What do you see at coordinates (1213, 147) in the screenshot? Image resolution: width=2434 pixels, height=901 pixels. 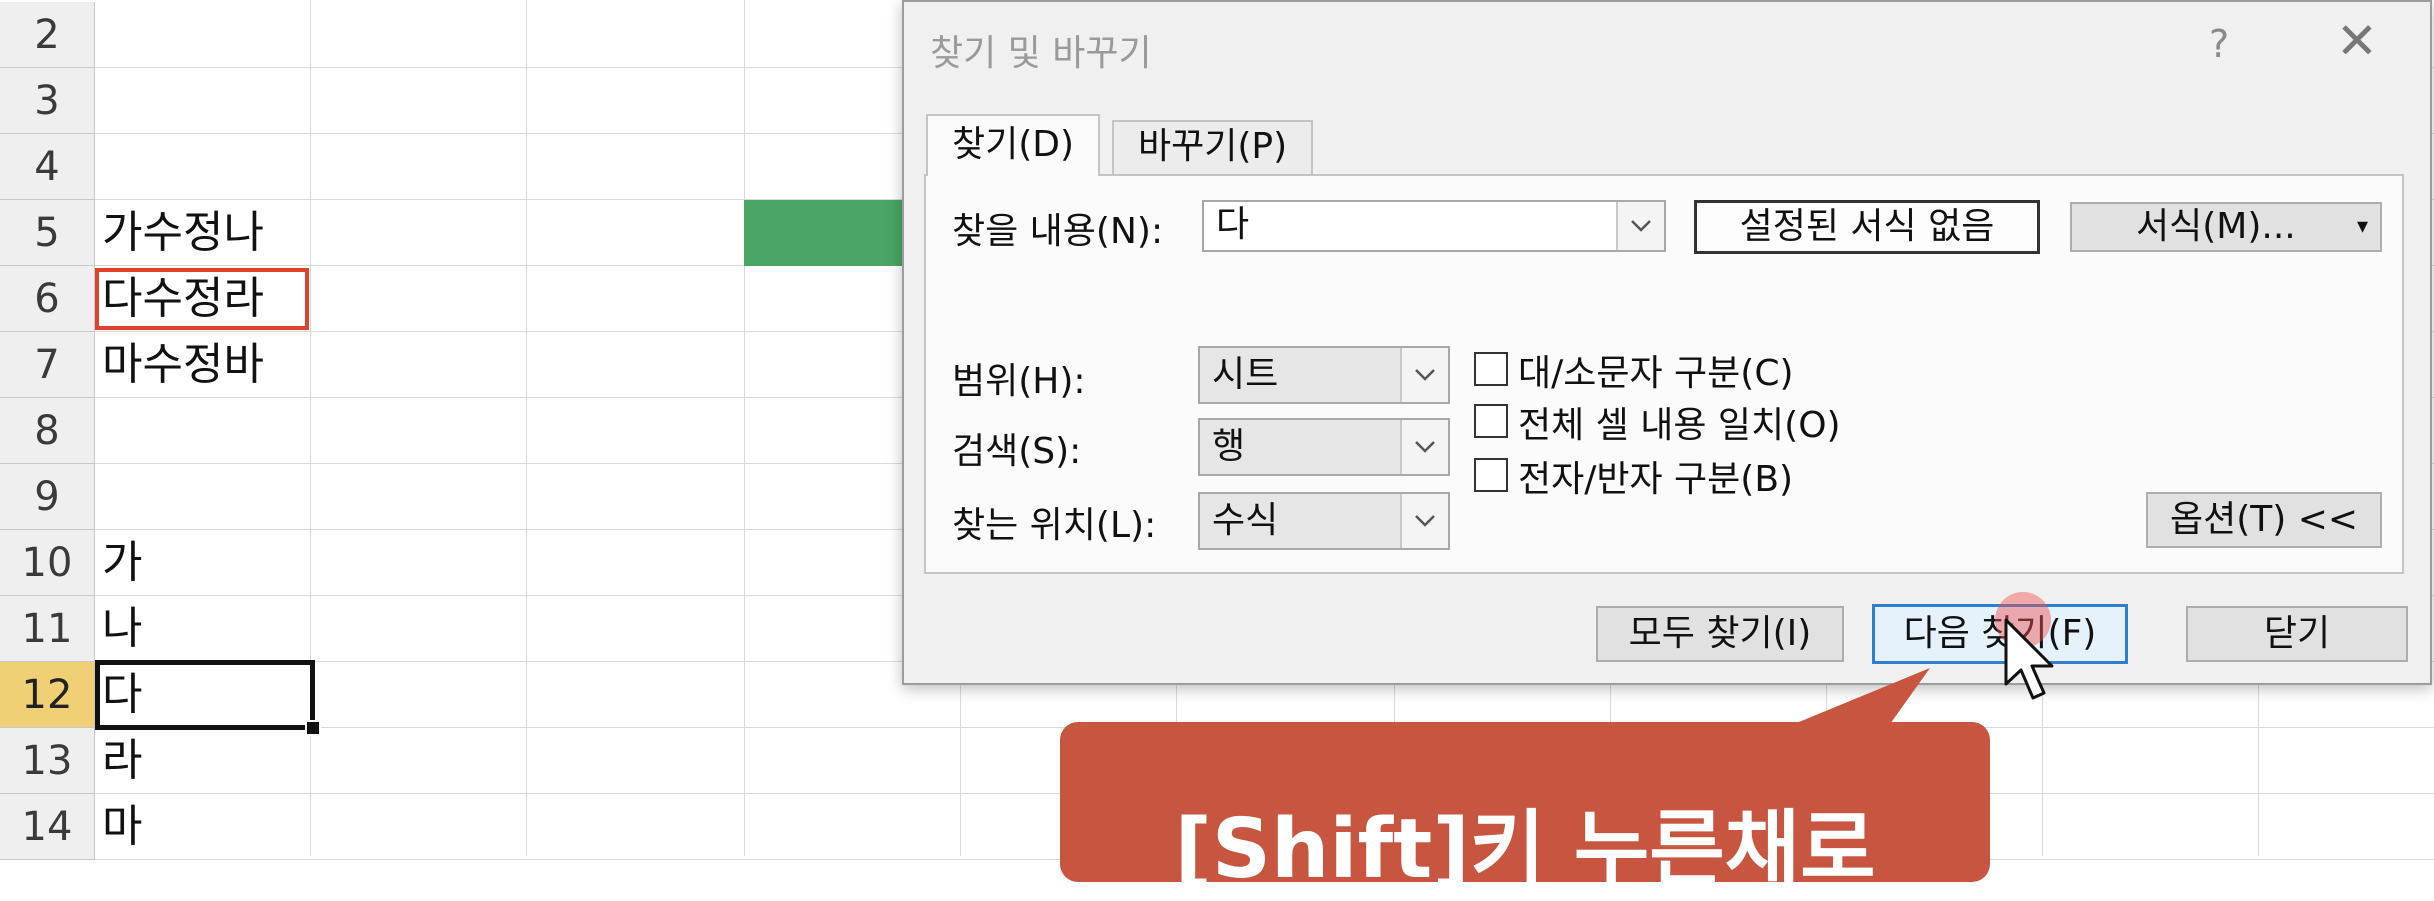 I see `tab-replace: 바꾸기(P)` at bounding box center [1213, 147].